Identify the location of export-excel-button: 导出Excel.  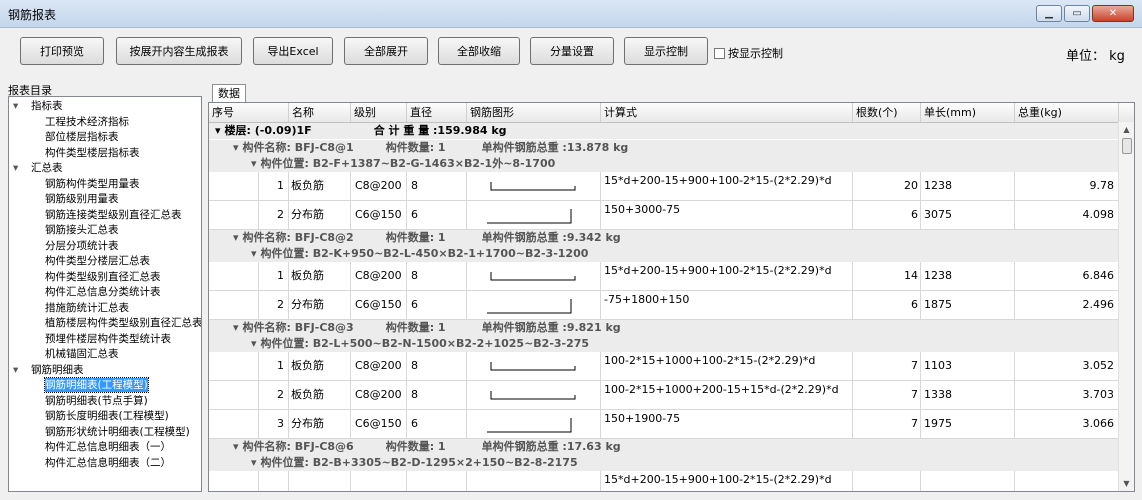
(293, 51).